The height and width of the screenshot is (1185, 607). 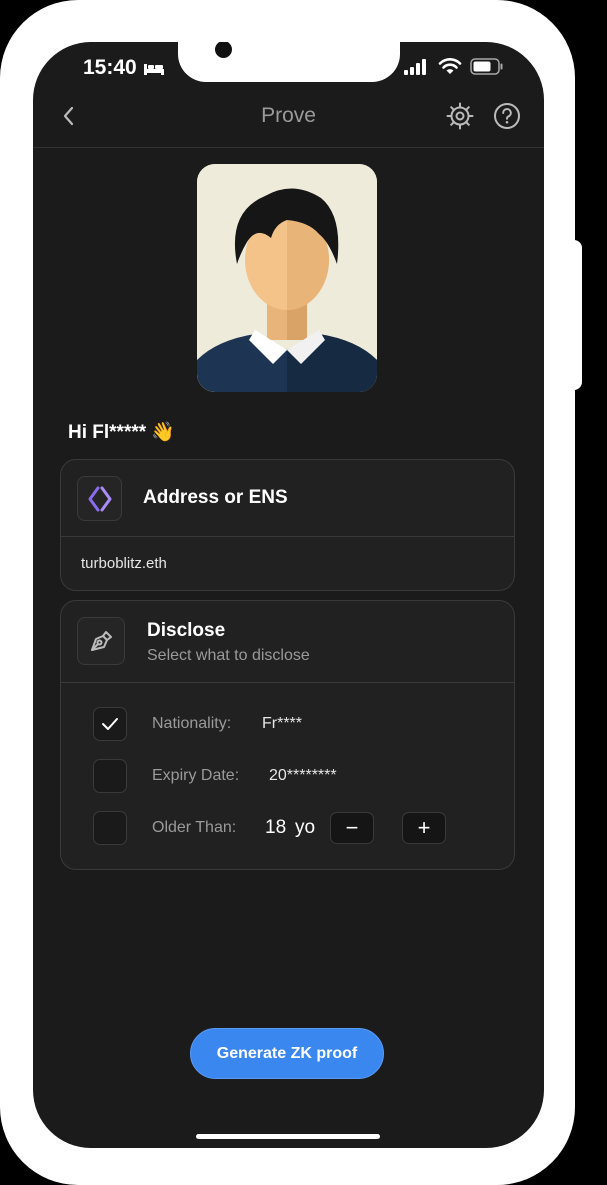 I want to click on expiry-date-label: Expiry Date:, so click(x=196, y=775).